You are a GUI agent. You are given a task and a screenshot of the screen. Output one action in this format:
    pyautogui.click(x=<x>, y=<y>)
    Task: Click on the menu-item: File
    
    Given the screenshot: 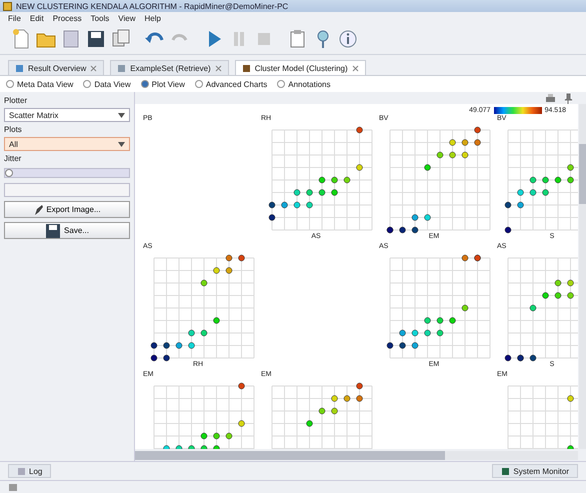 What is the action you would take?
    pyautogui.click(x=14, y=18)
    